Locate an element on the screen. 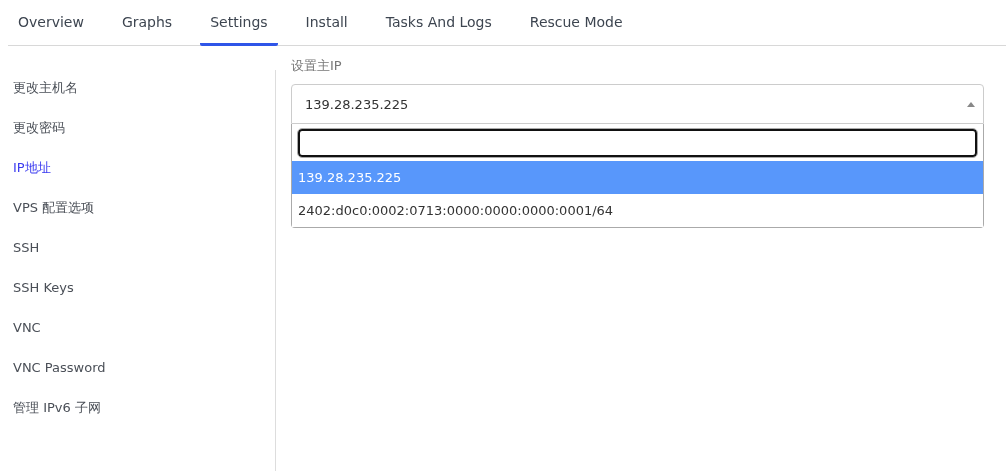 Image resolution: width=1006 pixels, height=471 pixels. tab: Overview is located at coordinates (51, 23).